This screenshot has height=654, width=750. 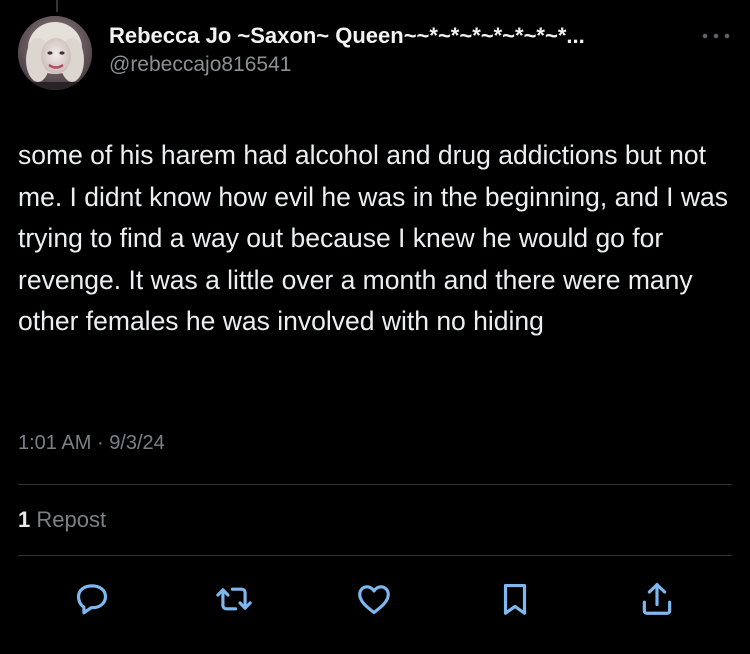 I want to click on heart-icon, so click(x=374, y=600).